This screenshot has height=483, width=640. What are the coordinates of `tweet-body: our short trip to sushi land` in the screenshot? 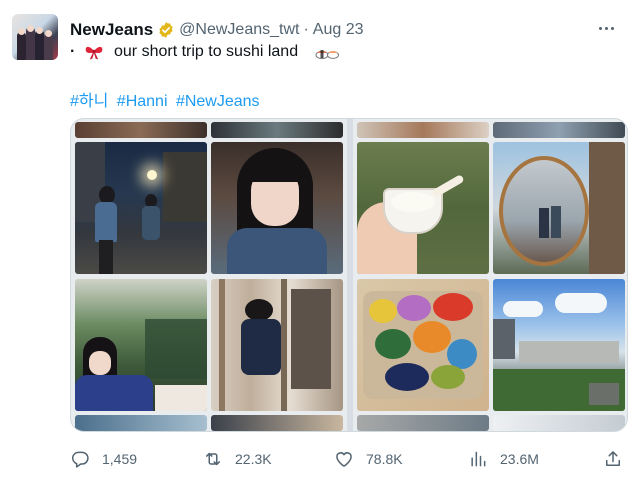 It's located at (206, 51).